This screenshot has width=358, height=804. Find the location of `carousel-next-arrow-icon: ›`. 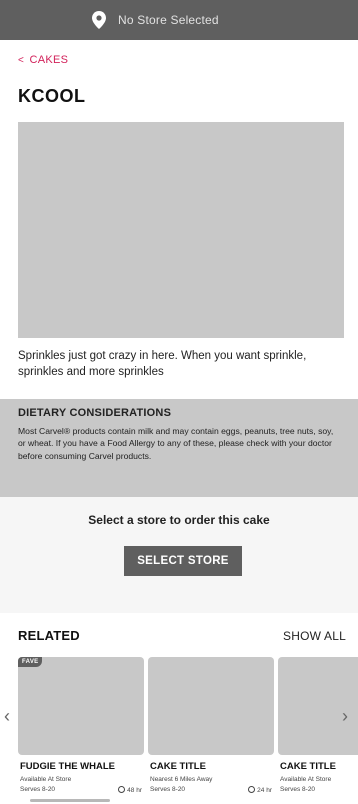

carousel-next-arrow-icon: › is located at coordinates (345, 716).